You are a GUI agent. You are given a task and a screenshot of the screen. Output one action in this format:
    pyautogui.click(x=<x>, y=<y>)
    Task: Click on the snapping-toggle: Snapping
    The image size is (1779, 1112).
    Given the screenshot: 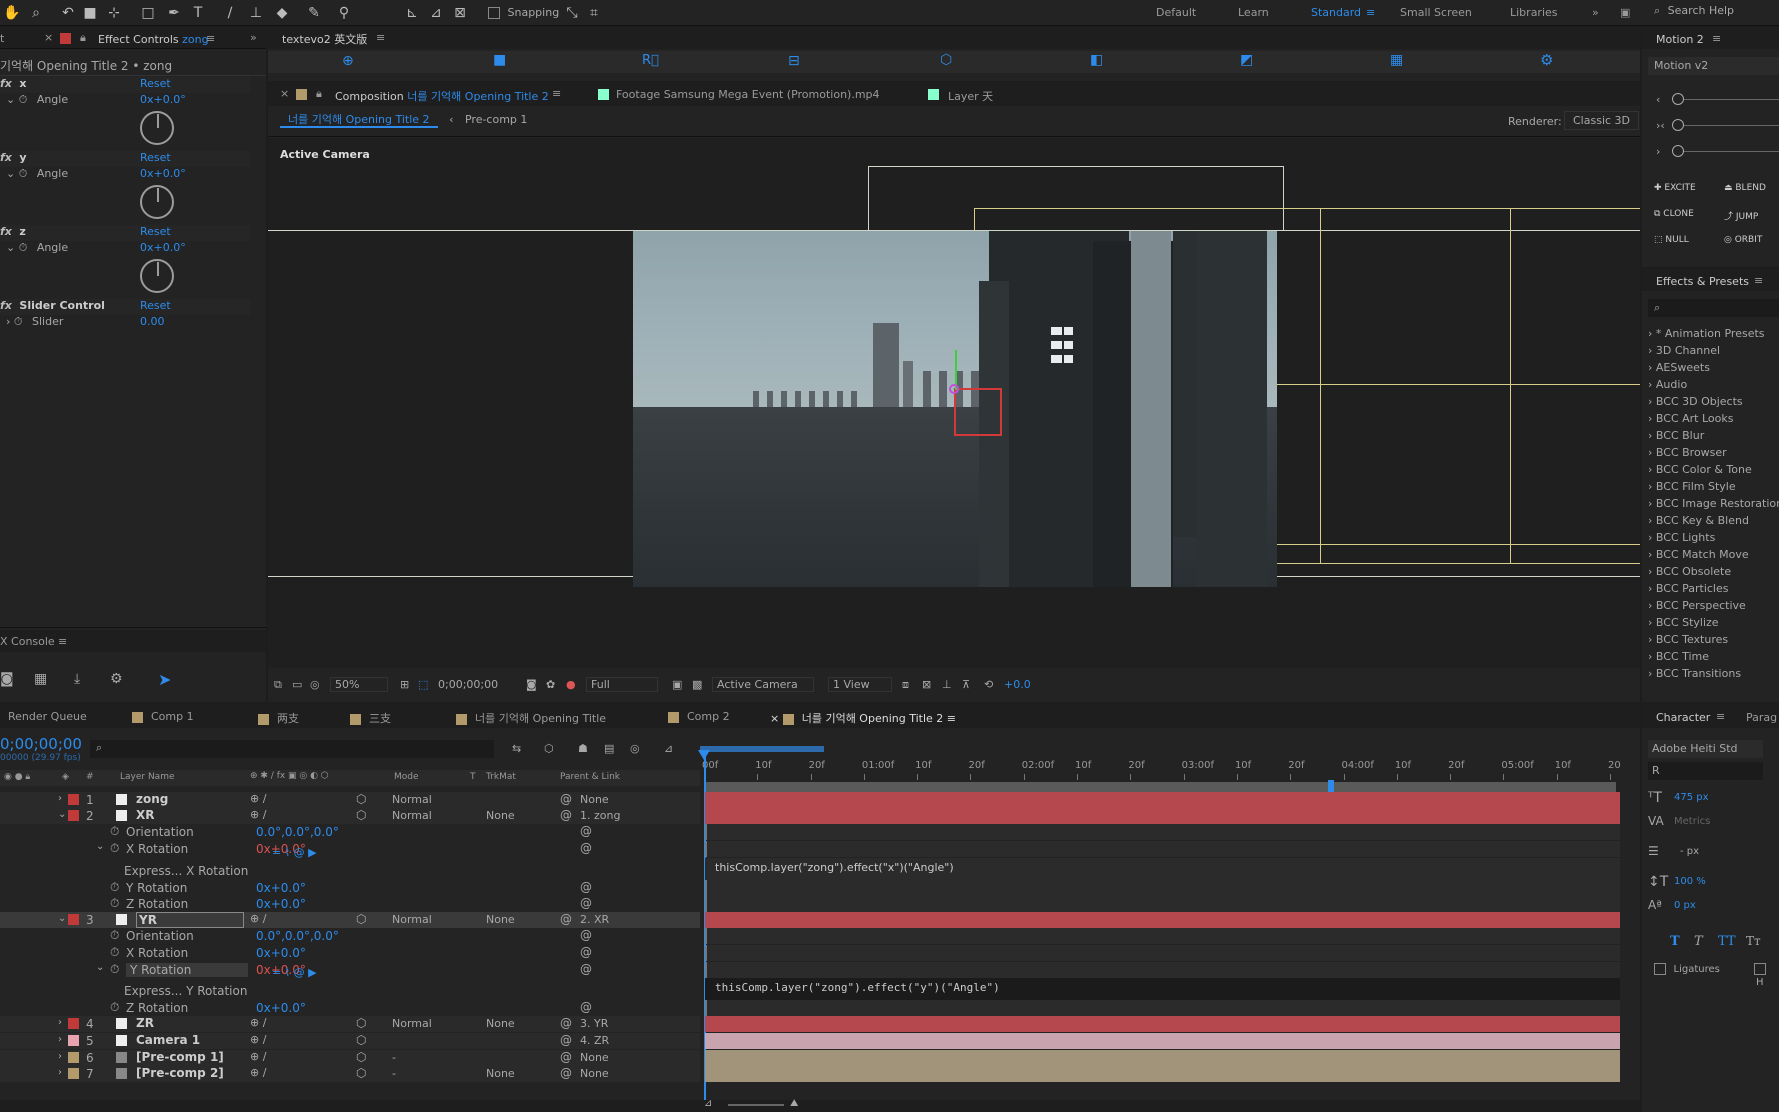 What is the action you would take?
    pyautogui.click(x=523, y=12)
    